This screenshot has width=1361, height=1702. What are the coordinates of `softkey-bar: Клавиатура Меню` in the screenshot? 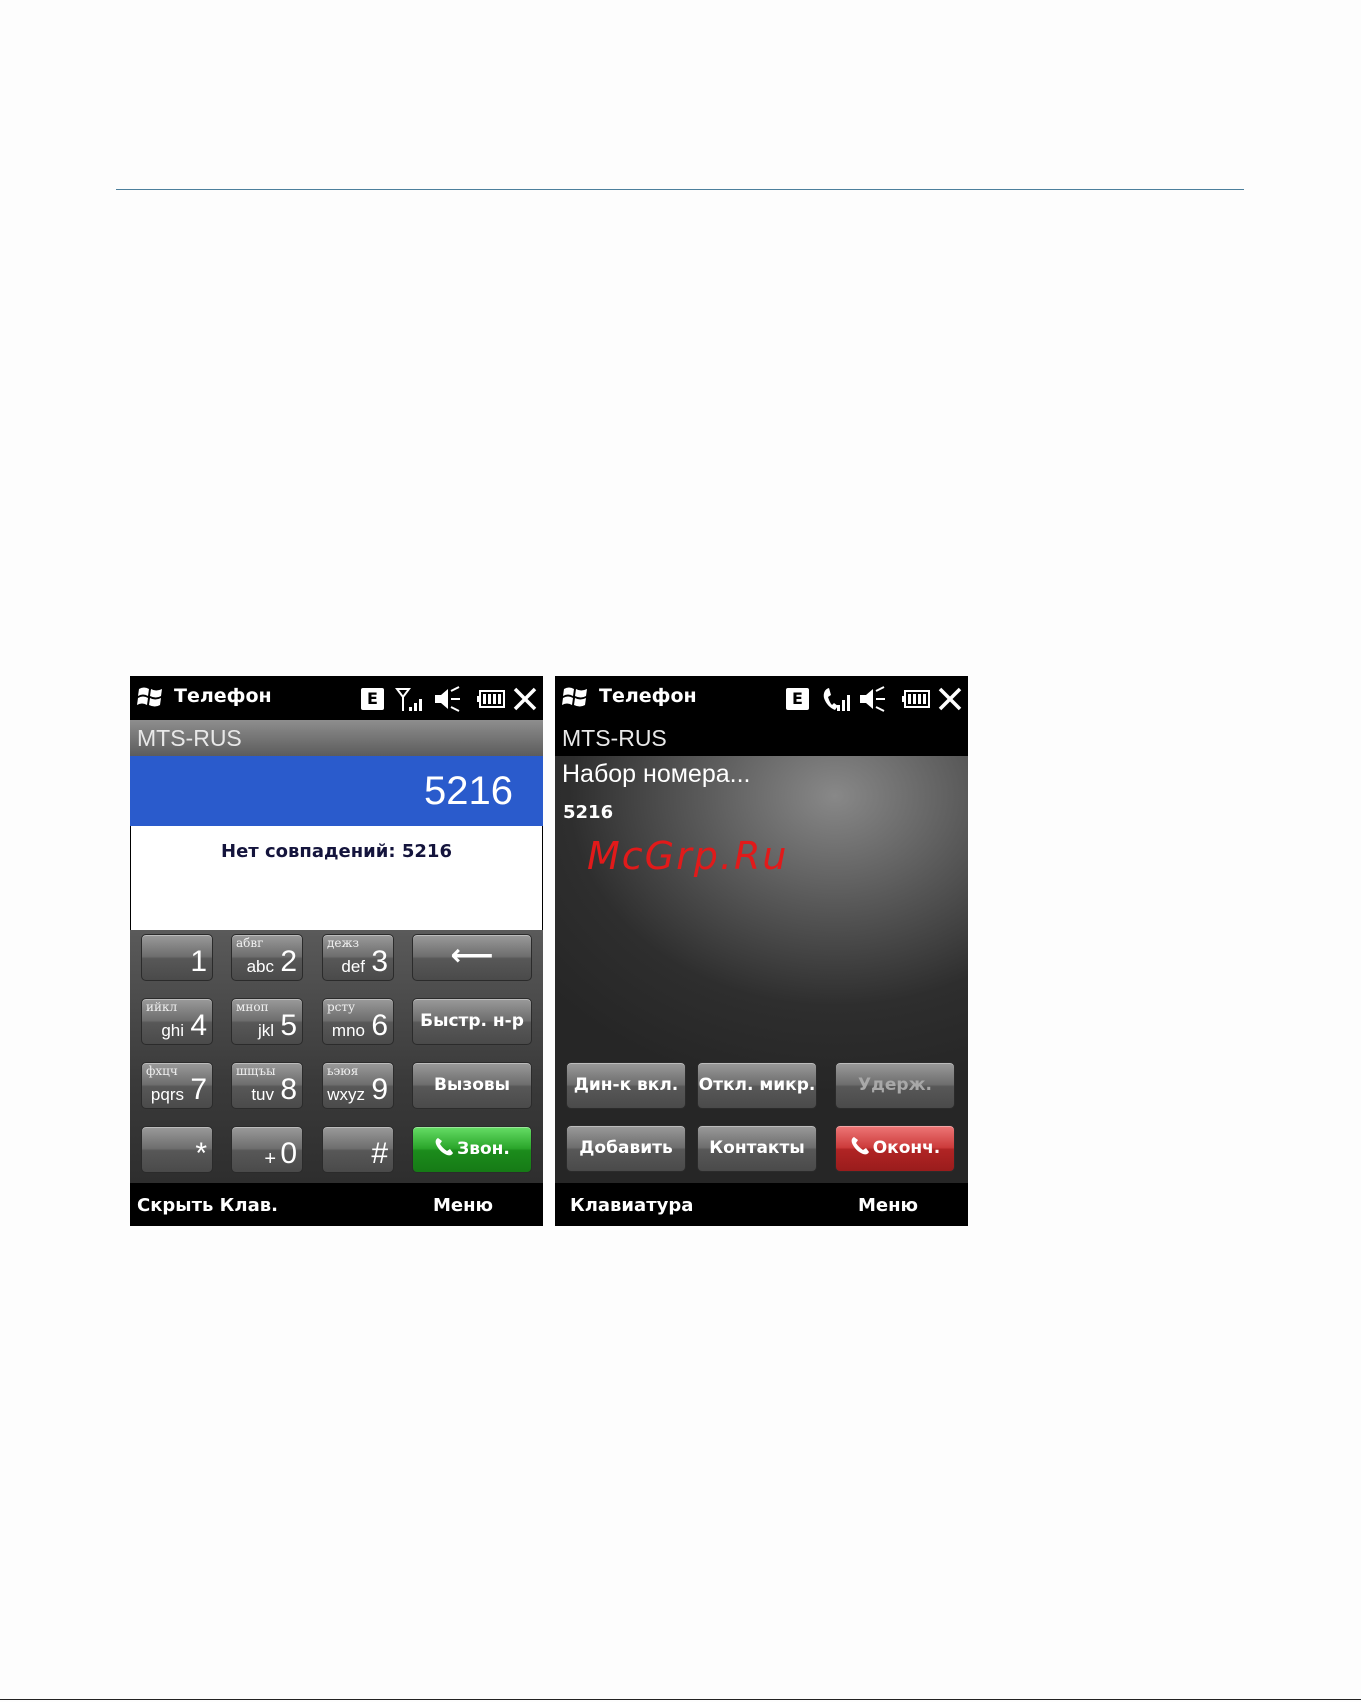 It's located at (761, 1204).